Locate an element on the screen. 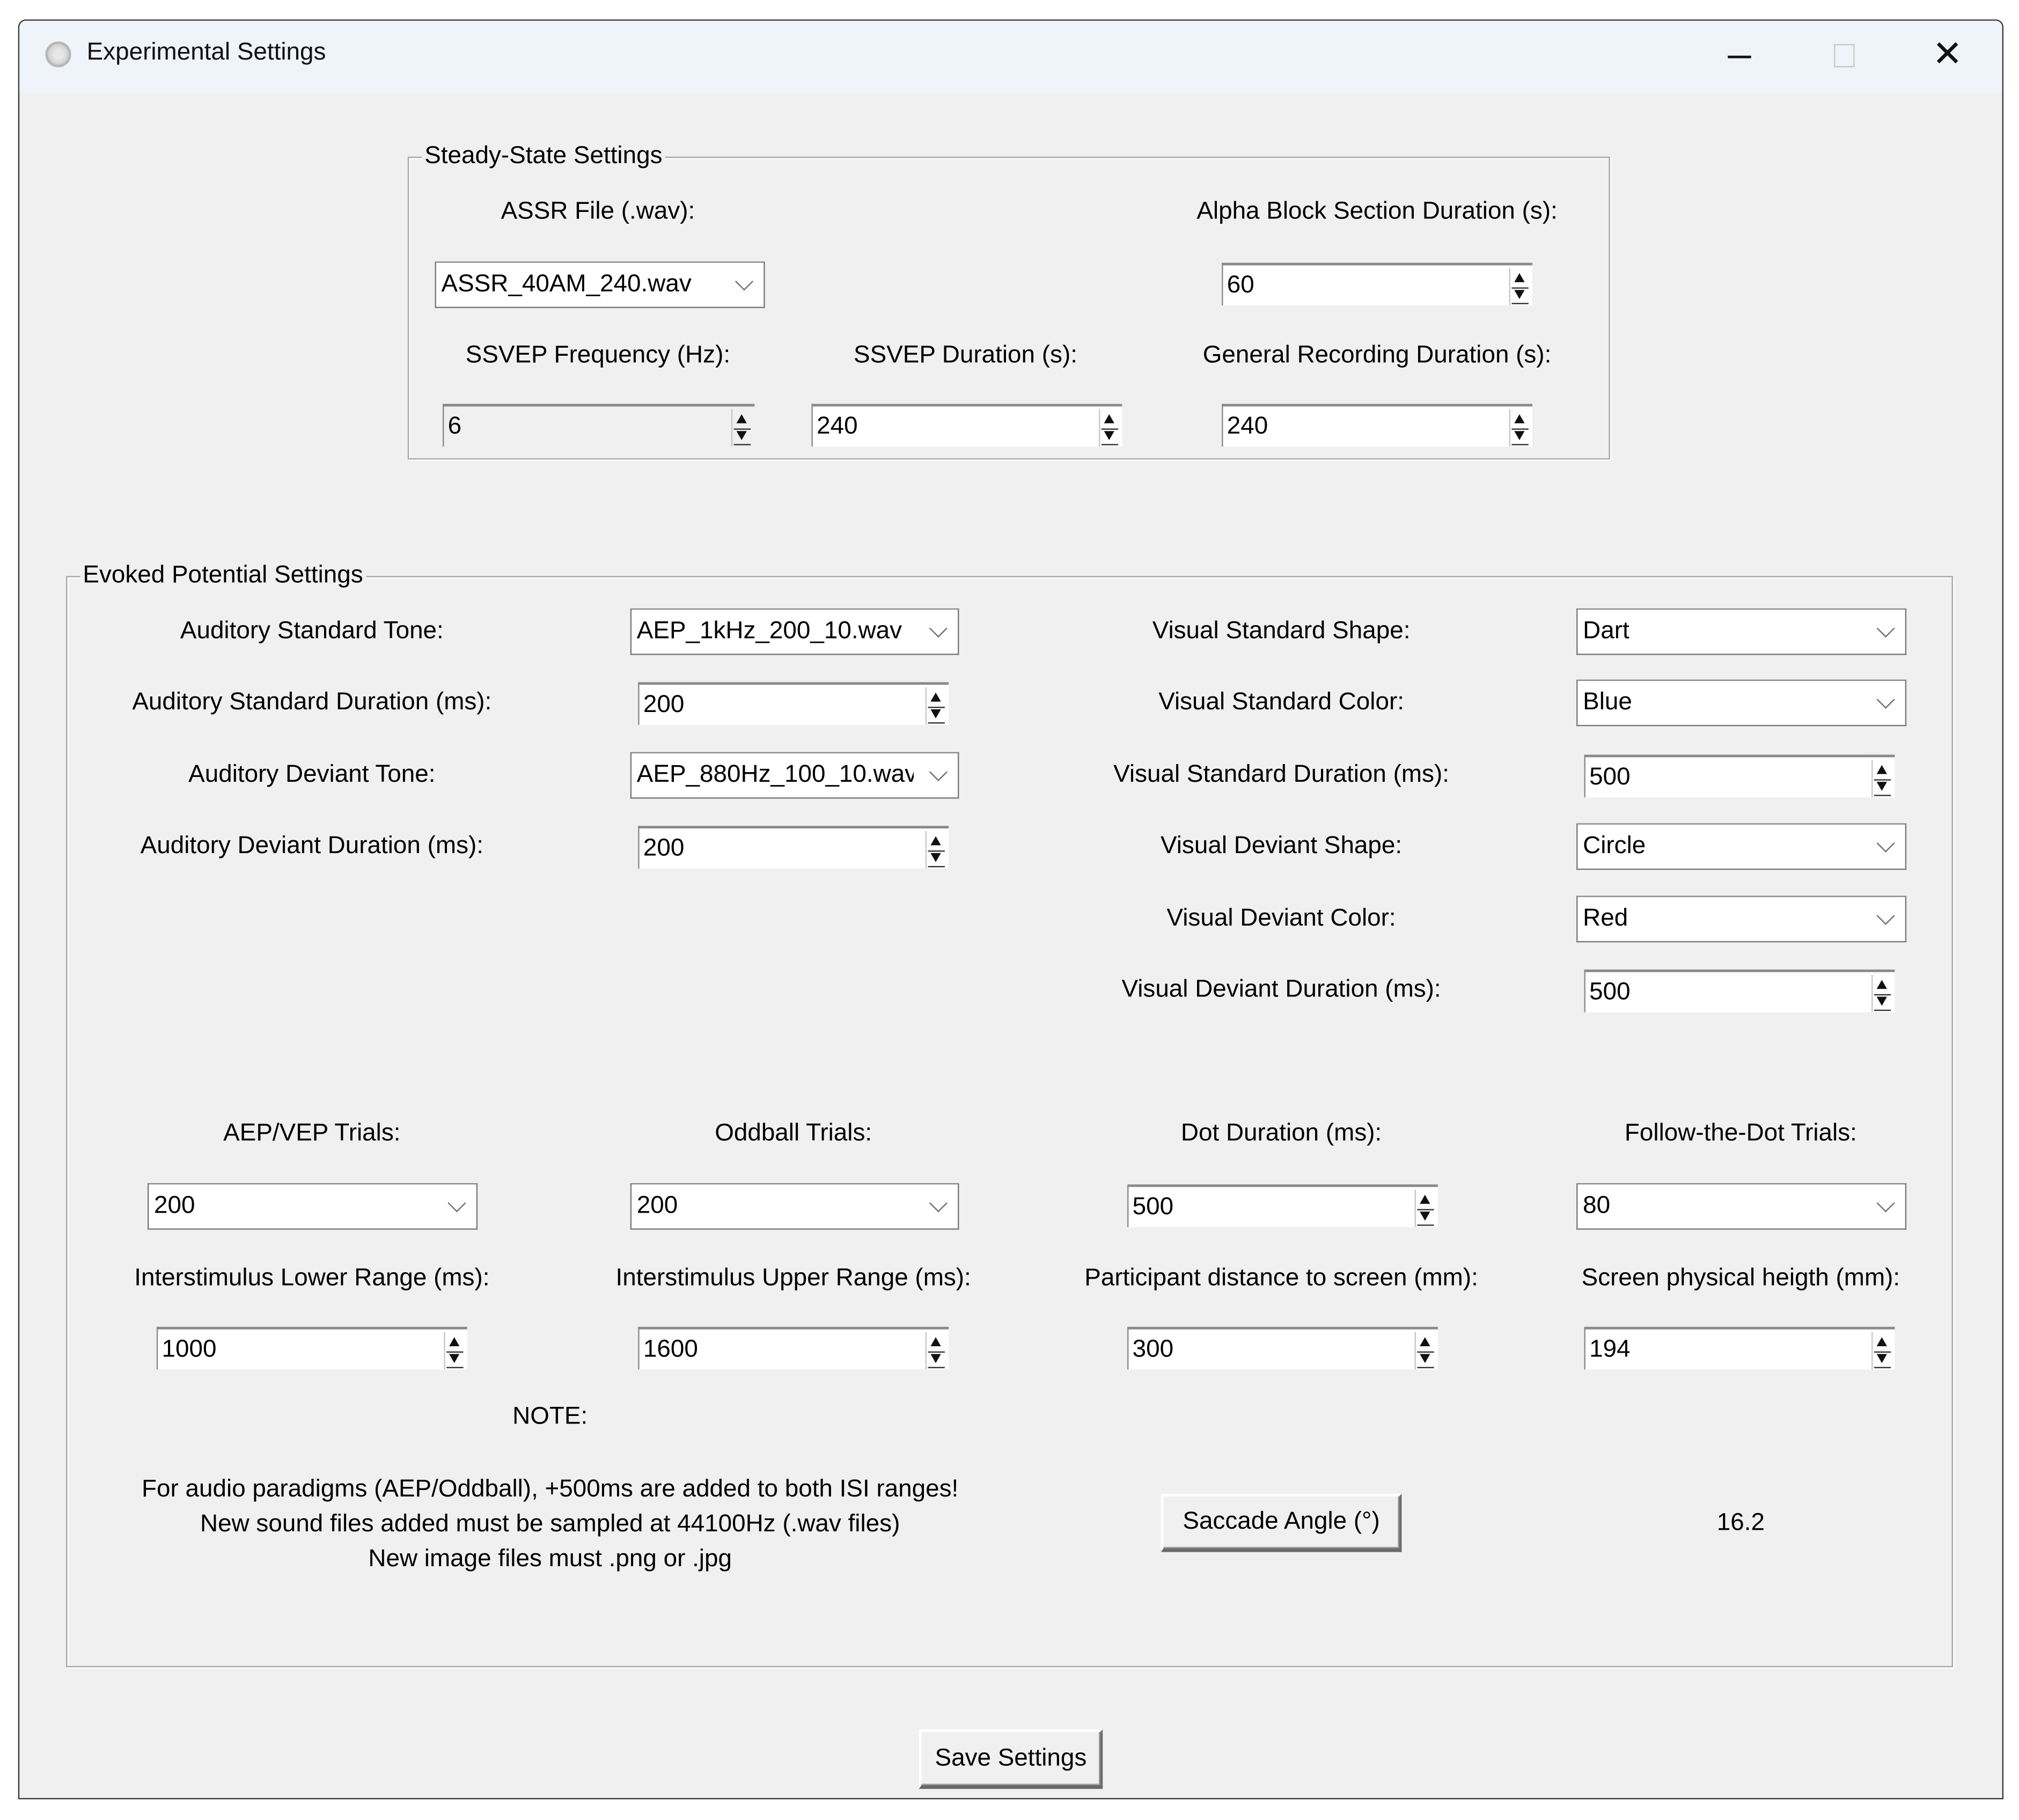 The height and width of the screenshot is (1820, 2019). oddball-trials-label: Oddball Trials: is located at coordinates (793, 1133).